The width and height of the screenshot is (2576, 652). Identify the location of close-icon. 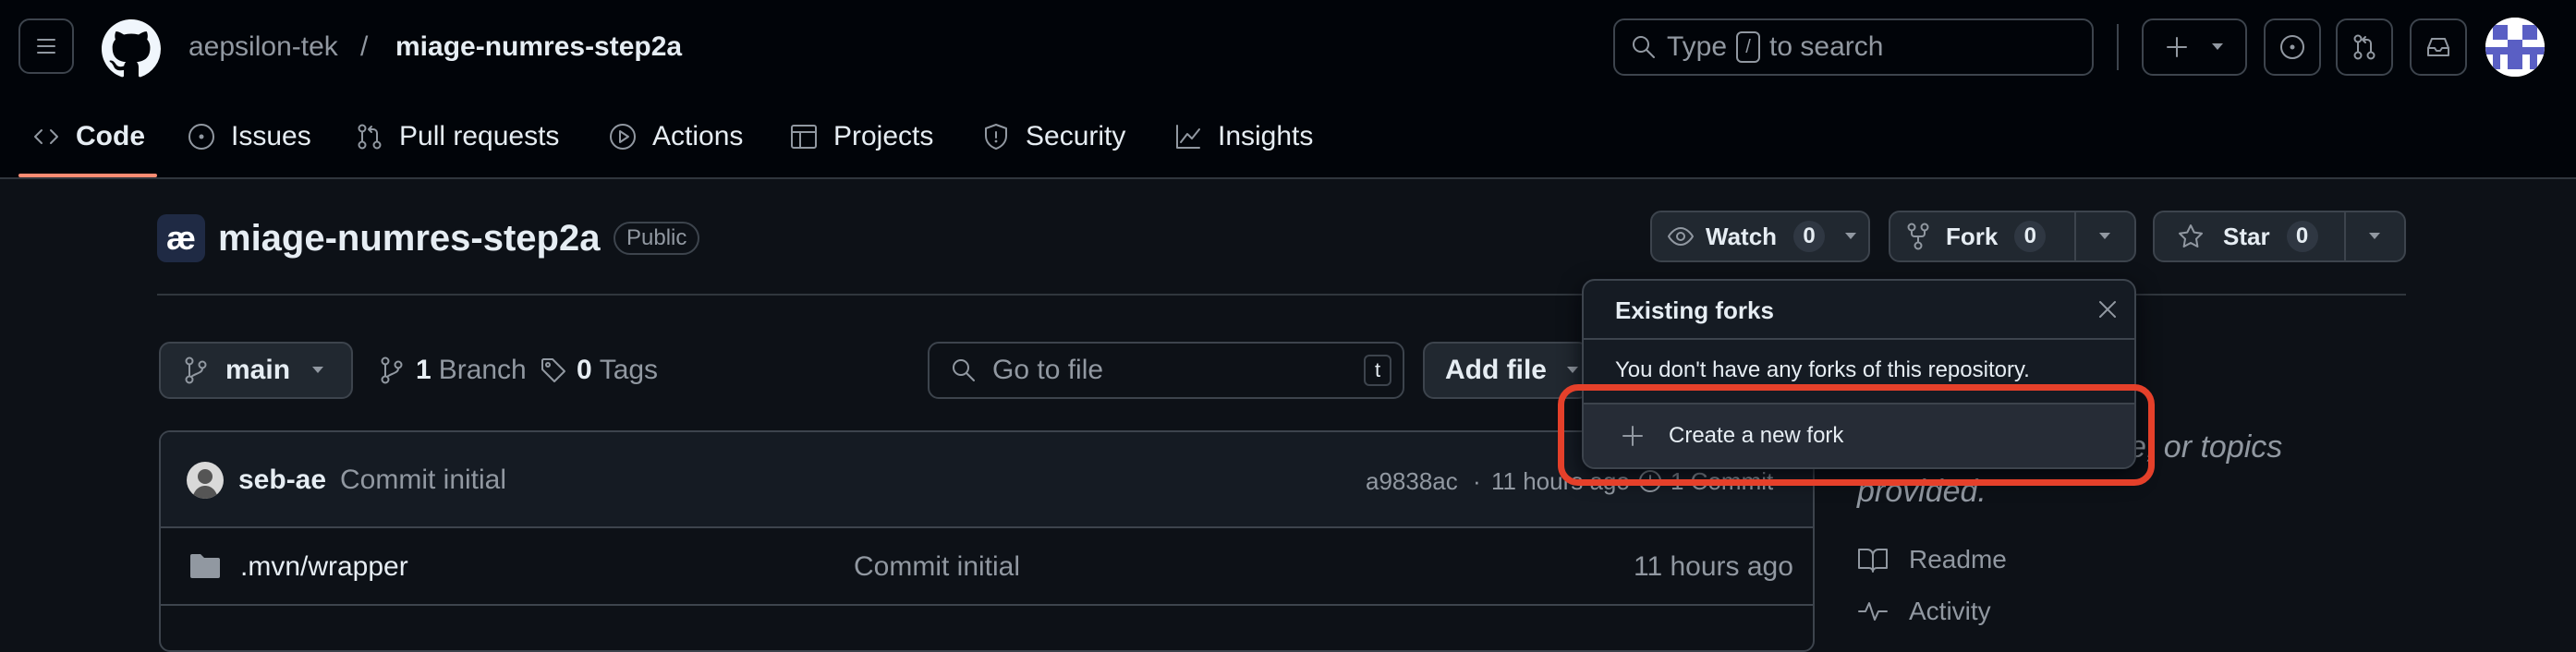
(2108, 309).